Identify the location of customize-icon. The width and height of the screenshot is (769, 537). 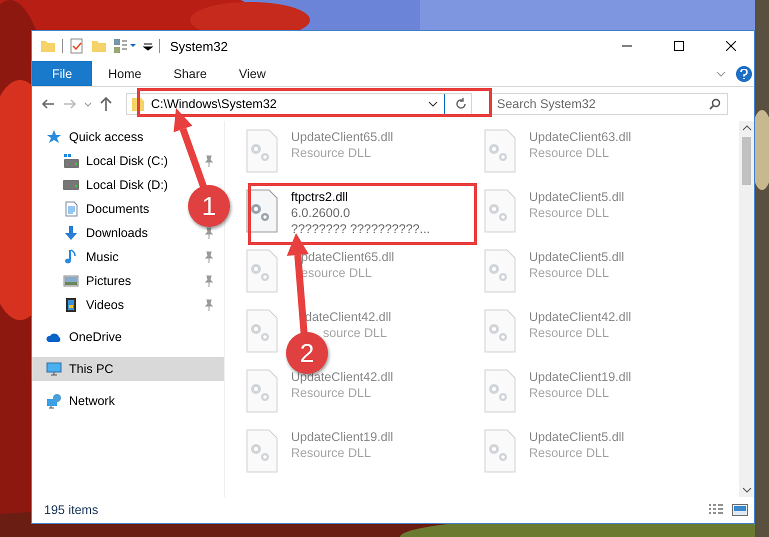
(125, 46).